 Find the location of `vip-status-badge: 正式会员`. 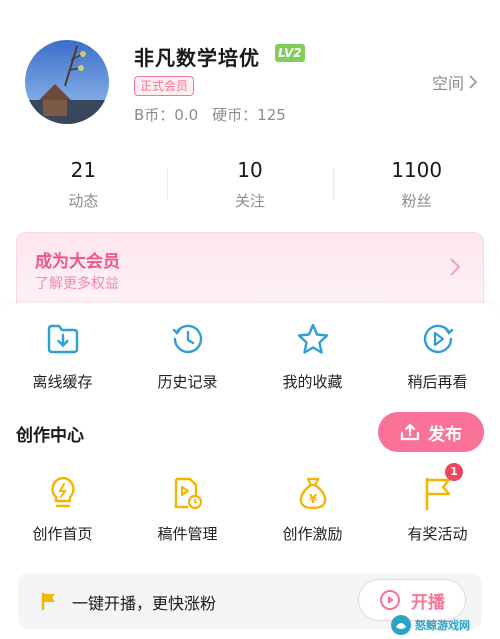

vip-status-badge: 正式会员 is located at coordinates (164, 86).